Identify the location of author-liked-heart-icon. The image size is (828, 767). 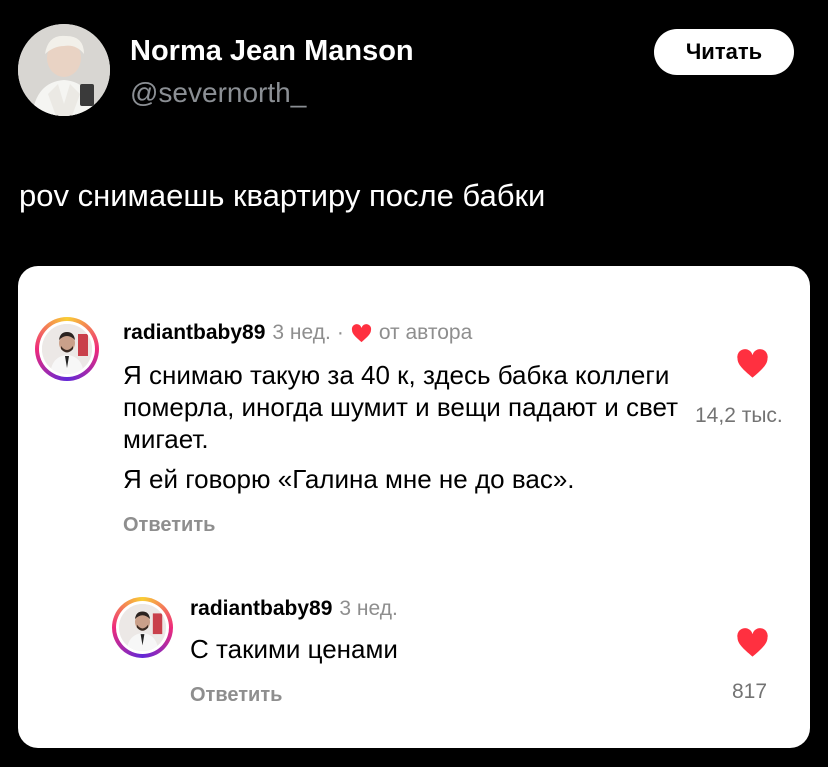
(361, 332).